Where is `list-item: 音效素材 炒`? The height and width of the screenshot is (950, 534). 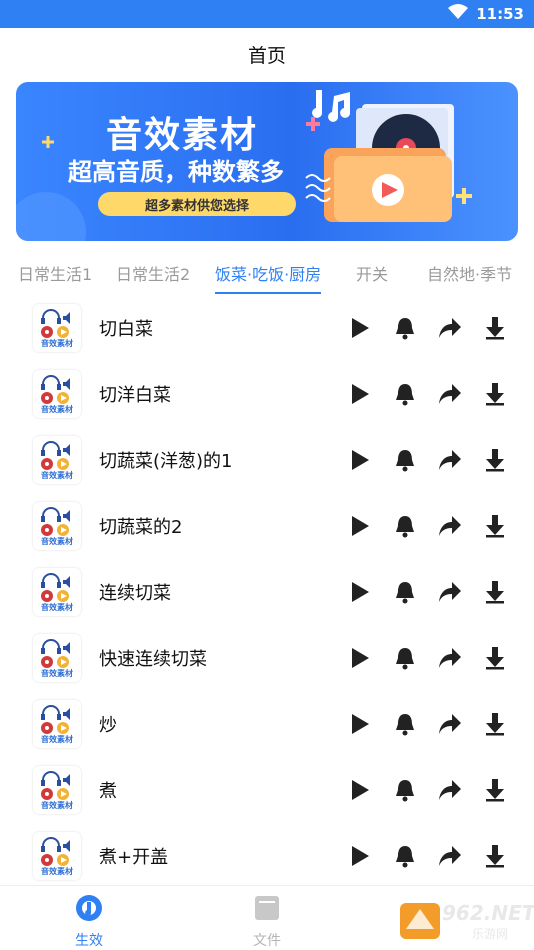
list-item: 音效素材 炒 is located at coordinates (267, 725).